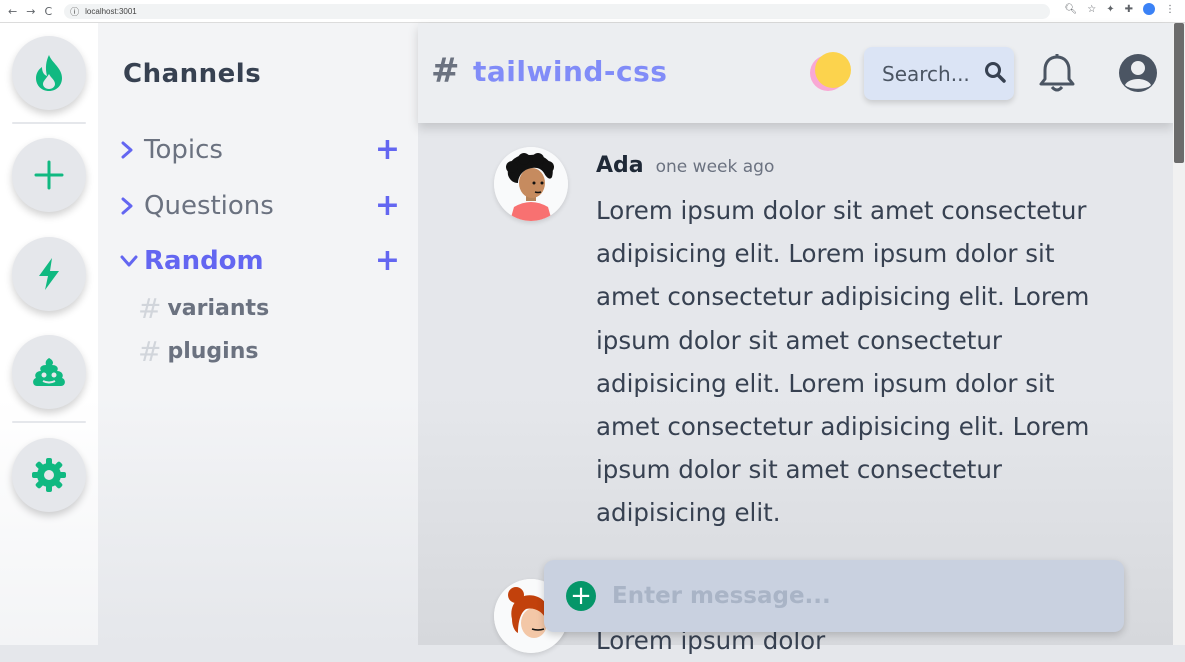  Describe the element at coordinates (1120, 9) in the screenshot. I see `browser-extensions: 🔍︎ ☆ ✦ ✚ ⋮` at that location.